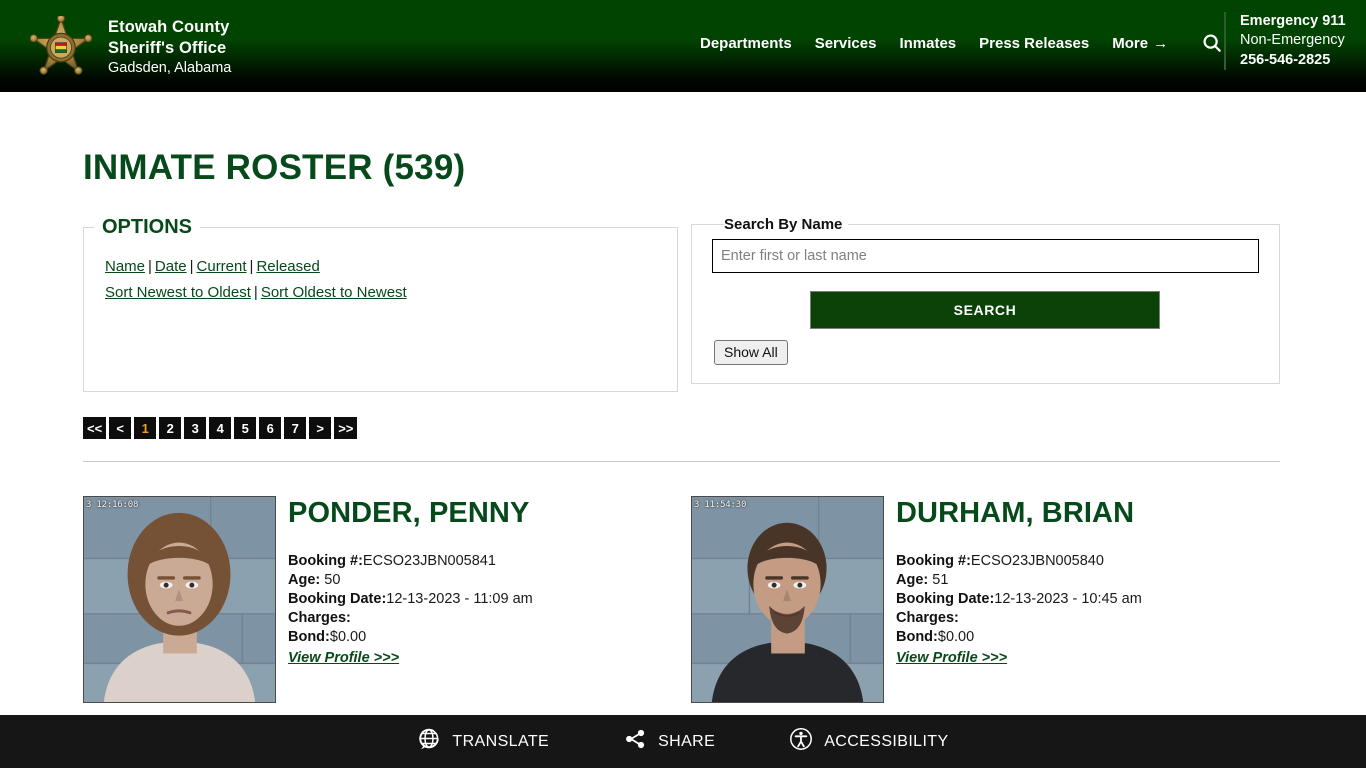  Describe the element at coordinates (334, 292) in the screenshot. I see `option-link-sort-oldest-to-newest: Sort Oldest to Newest` at that location.